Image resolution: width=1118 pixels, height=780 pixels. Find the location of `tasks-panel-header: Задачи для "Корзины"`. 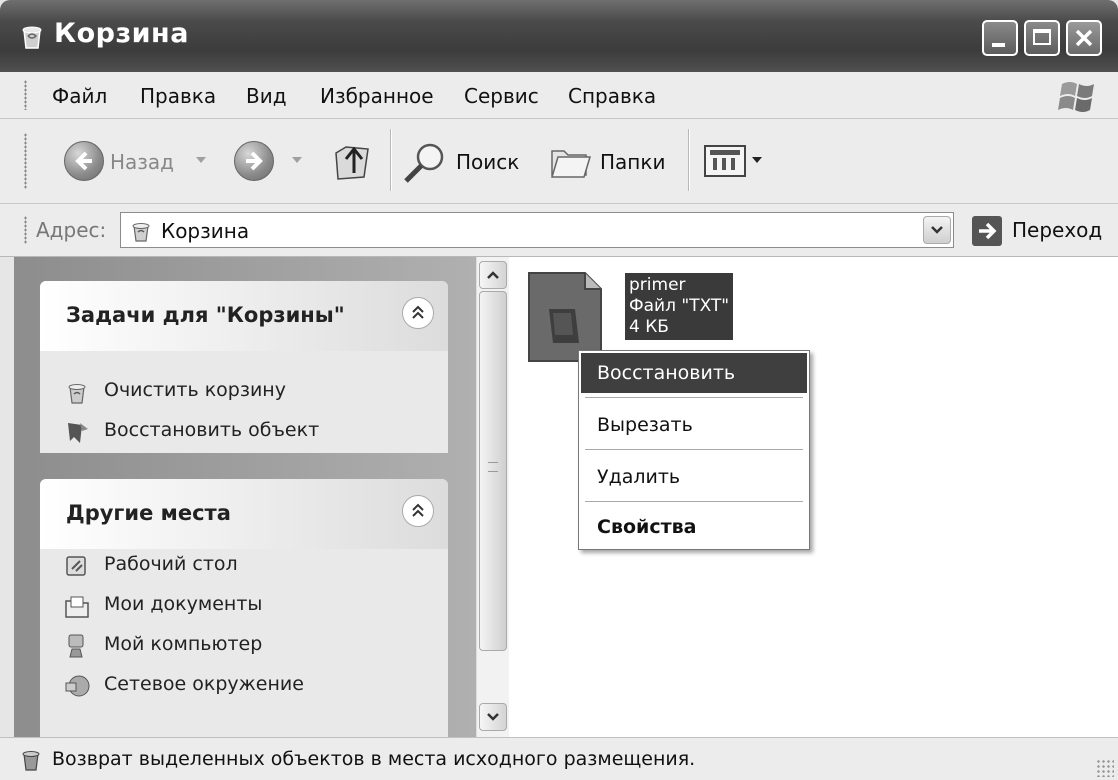

tasks-panel-header: Задачи для "Корзины" is located at coordinates (244, 316).